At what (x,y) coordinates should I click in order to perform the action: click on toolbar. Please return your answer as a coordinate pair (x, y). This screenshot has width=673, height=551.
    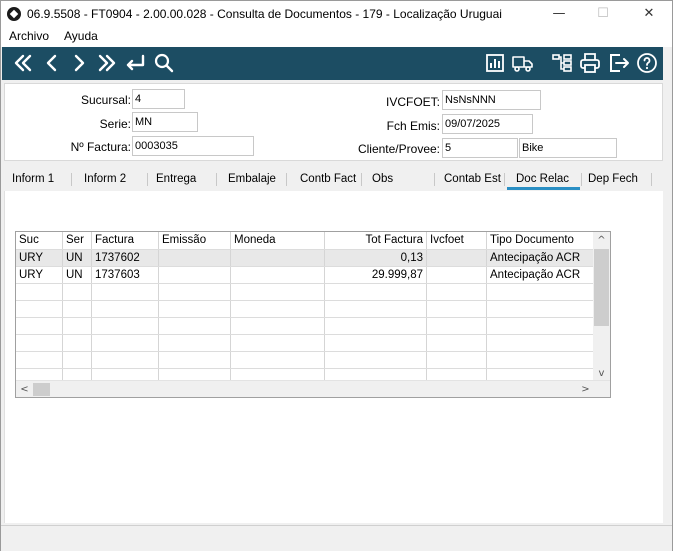
    Looking at the image, I should click on (332, 63).